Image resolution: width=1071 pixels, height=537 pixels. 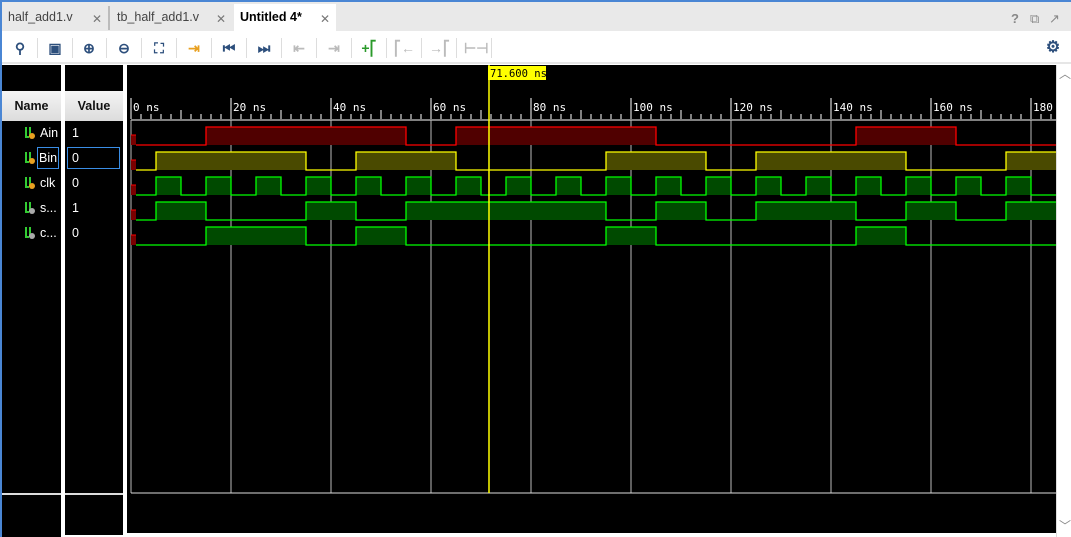 I want to click on signal-name: clk, so click(x=48, y=183).